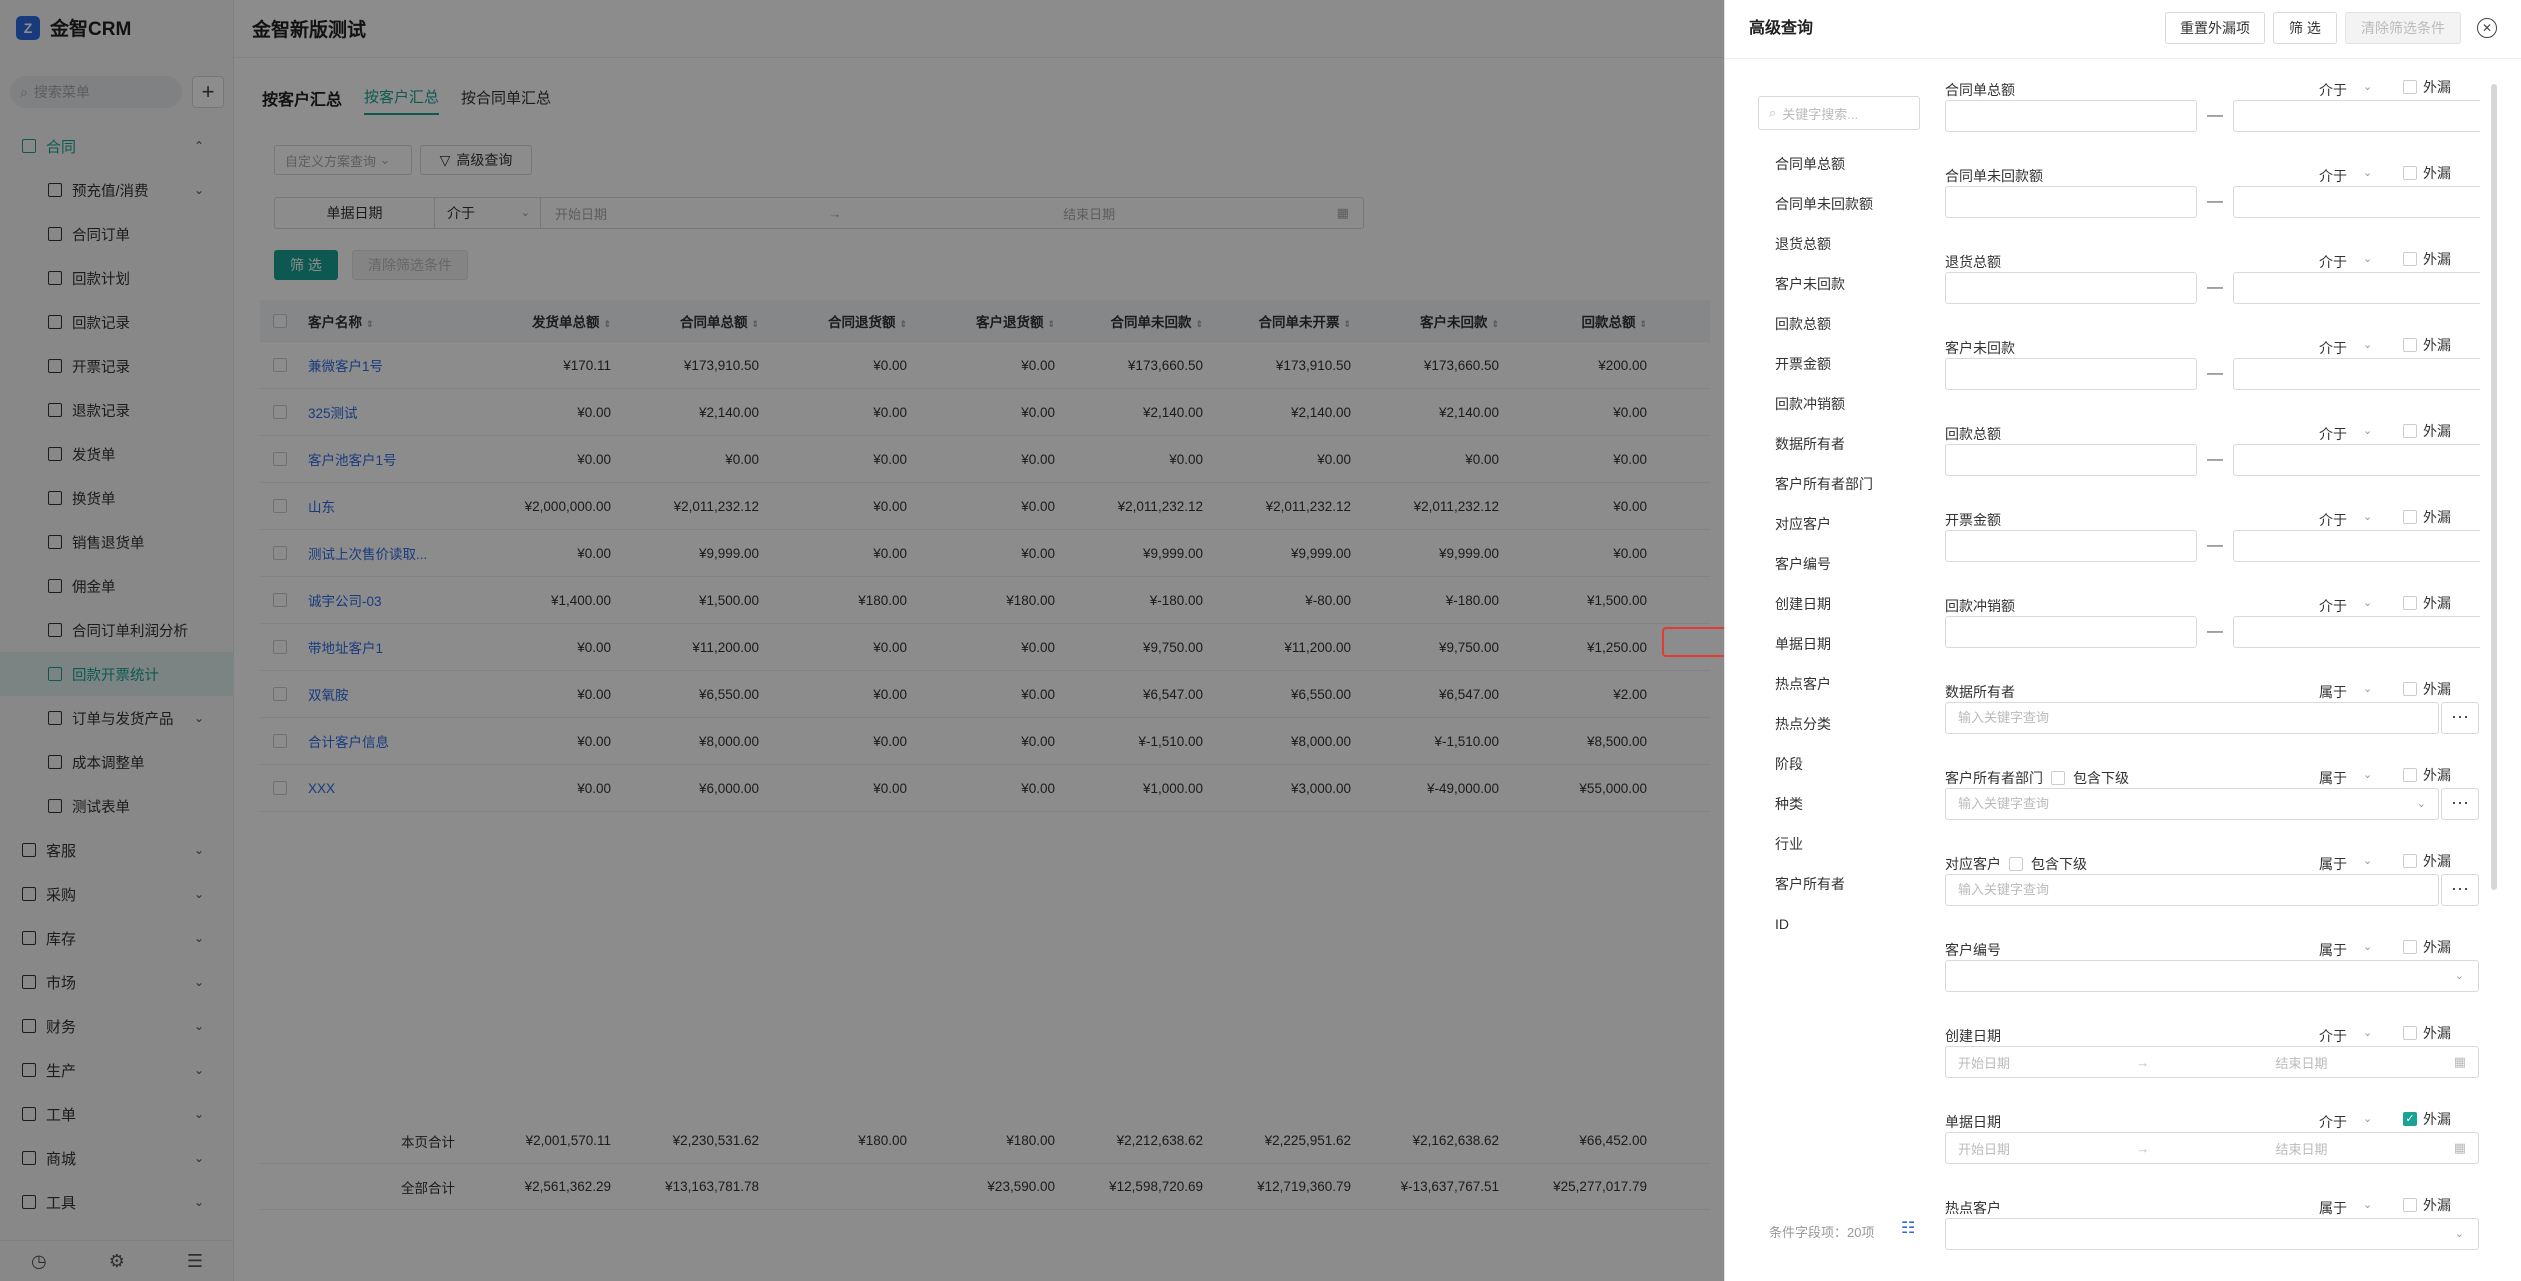  I want to click on field-list-item: 回款总额, so click(1824, 324).